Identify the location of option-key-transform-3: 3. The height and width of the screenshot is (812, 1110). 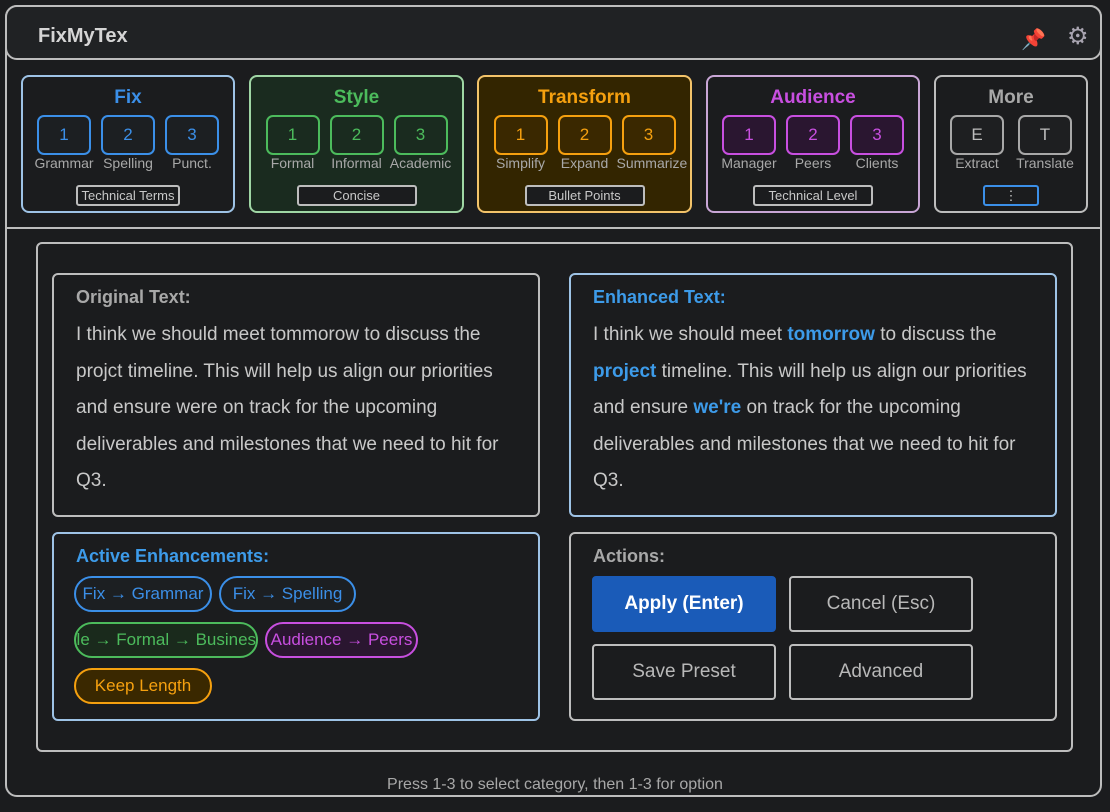
(648, 135).